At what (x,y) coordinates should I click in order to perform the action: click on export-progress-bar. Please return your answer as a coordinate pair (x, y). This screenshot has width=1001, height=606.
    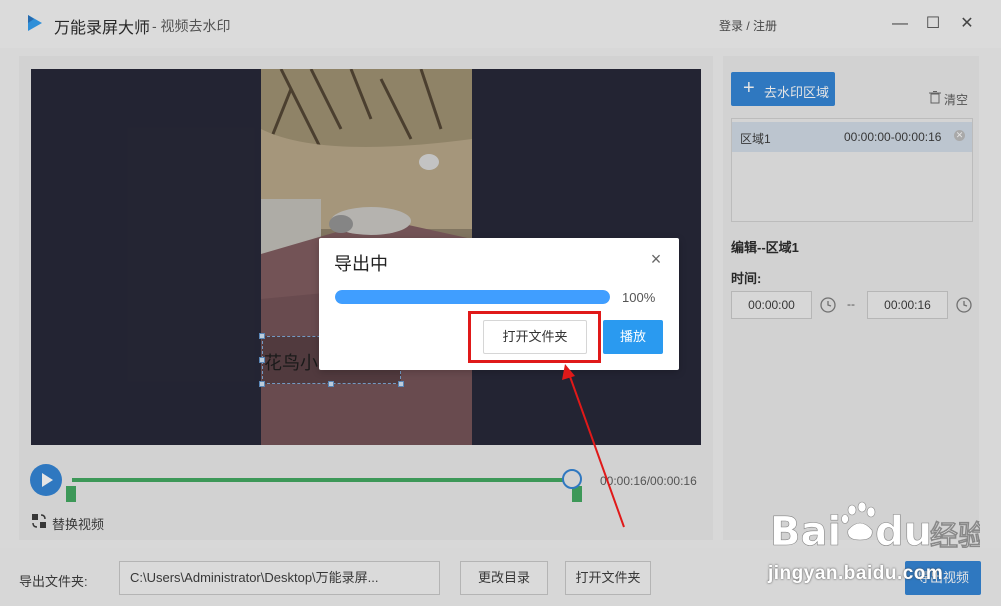
    Looking at the image, I should click on (472, 297).